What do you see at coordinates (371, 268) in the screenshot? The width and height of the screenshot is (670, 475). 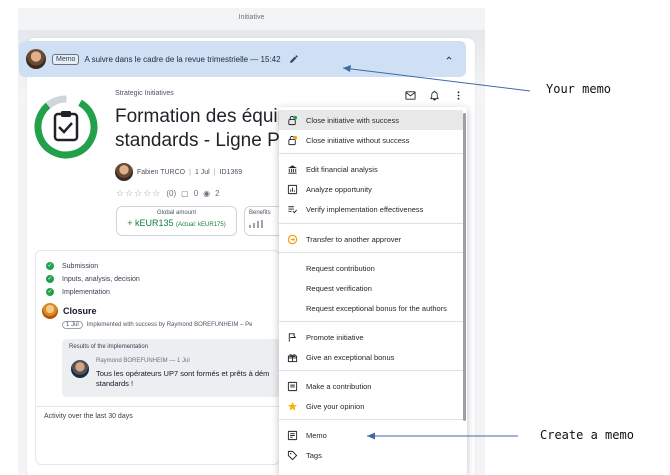 I see `menu-item-request-contribution: Request contribution` at bounding box center [371, 268].